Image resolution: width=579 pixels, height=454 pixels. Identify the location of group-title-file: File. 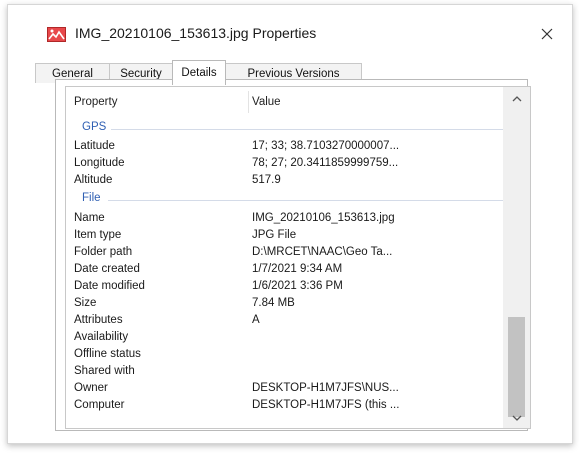
(93, 198).